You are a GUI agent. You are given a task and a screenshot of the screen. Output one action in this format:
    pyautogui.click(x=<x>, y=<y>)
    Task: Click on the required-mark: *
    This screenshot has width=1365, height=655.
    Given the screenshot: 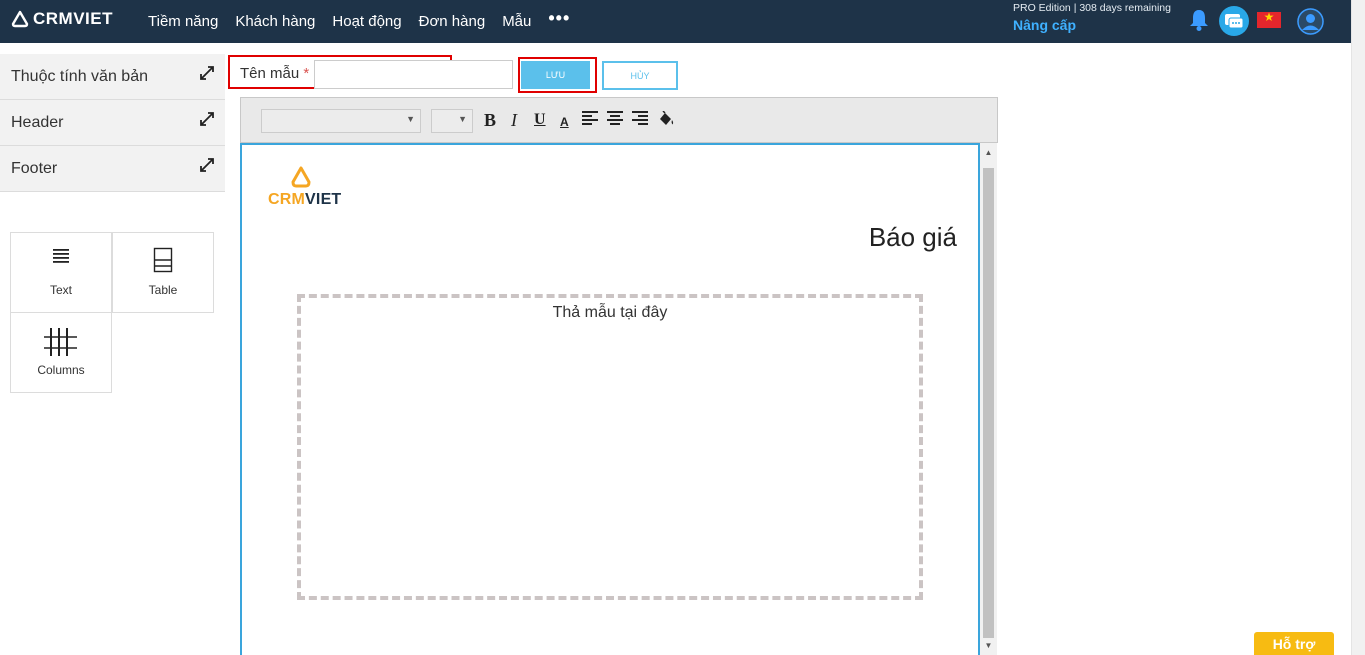 What is the action you would take?
    pyautogui.click(x=306, y=73)
    